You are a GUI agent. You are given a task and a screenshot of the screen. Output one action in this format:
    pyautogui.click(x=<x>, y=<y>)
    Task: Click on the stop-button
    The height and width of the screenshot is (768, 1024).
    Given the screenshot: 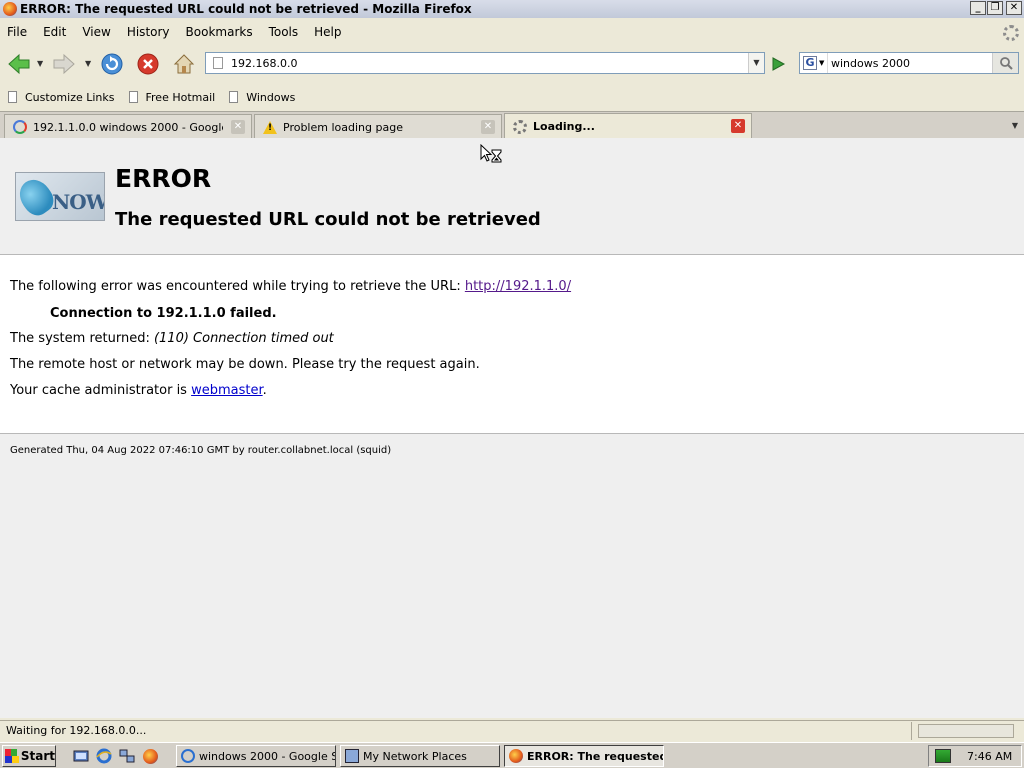 What is the action you would take?
    pyautogui.click(x=148, y=64)
    